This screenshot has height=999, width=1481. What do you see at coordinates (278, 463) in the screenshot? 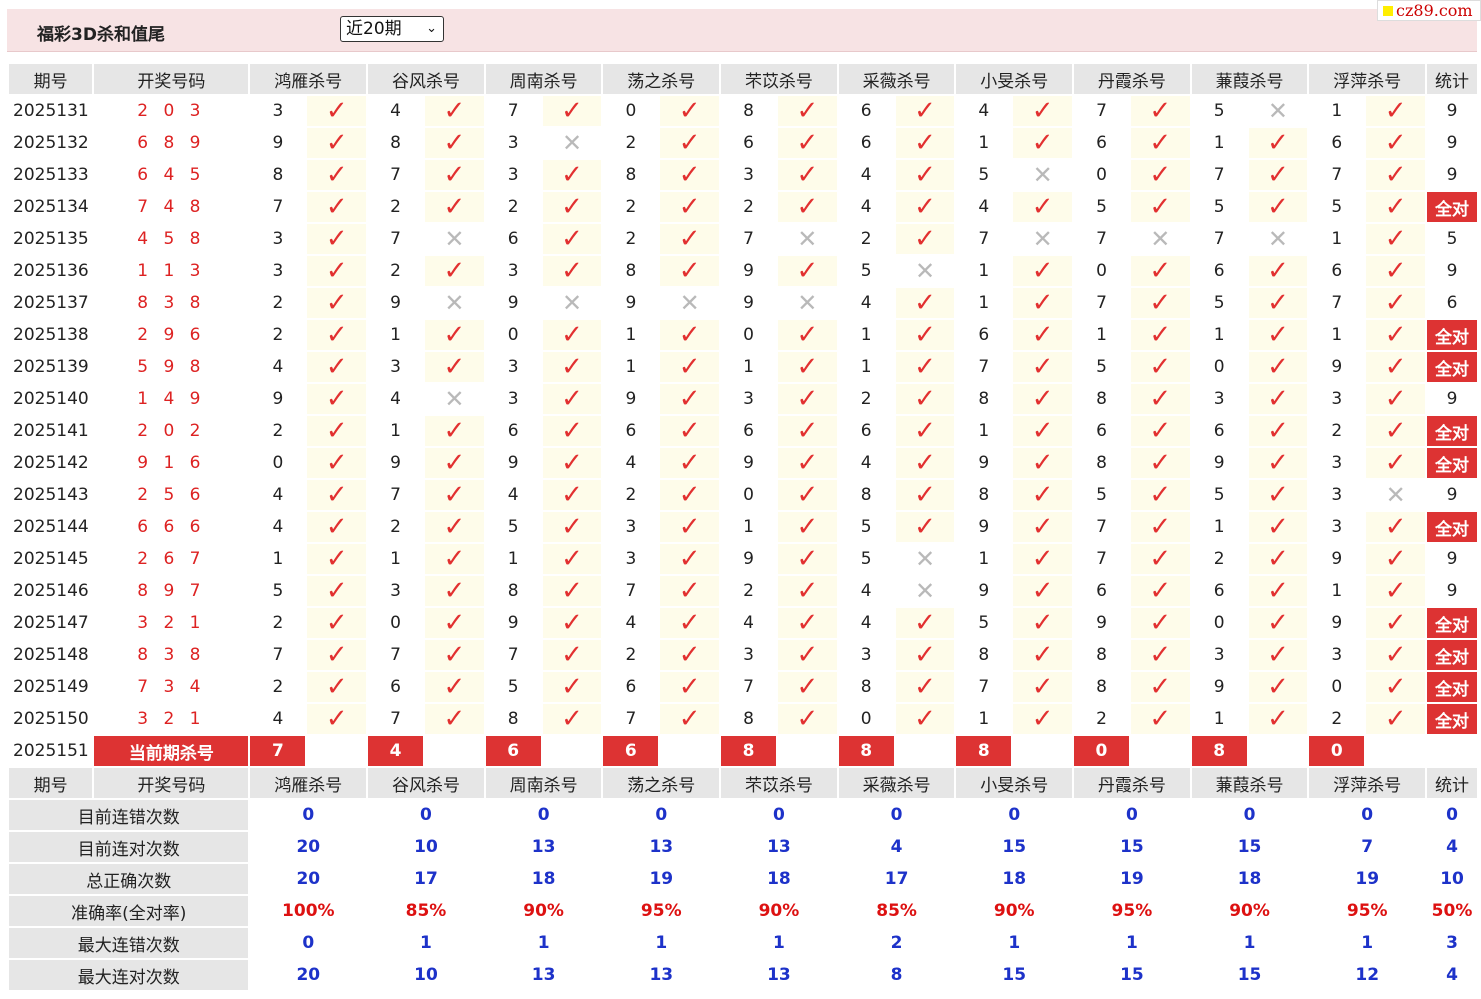
I see `kill-number-cell: 0` at bounding box center [278, 463].